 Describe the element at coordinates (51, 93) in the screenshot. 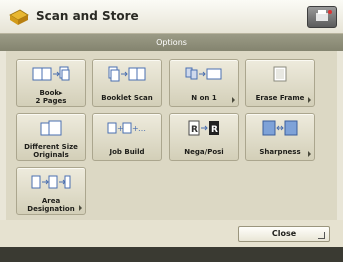

I see `book-to-2-pages-label-line1: Book▸` at that location.